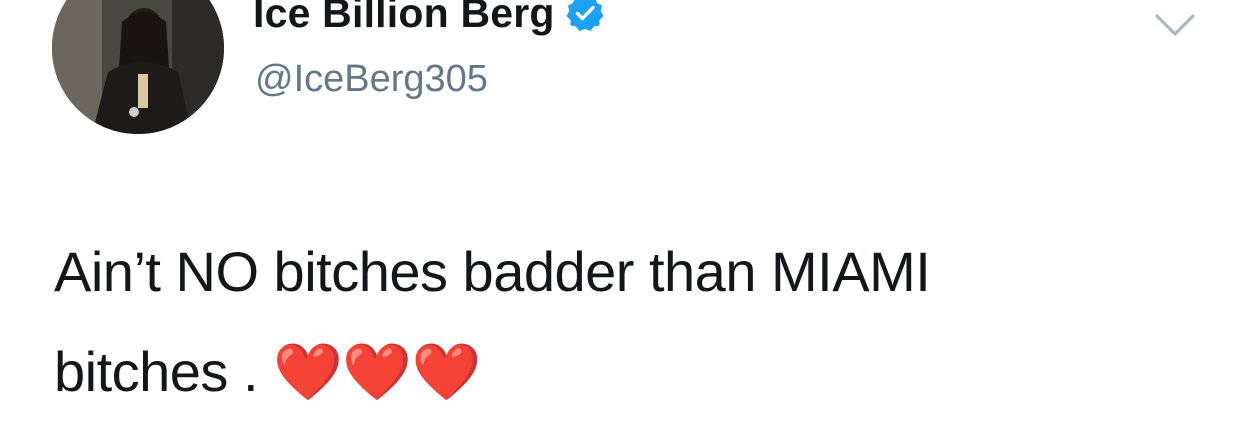  I want to click on verified-badge-icon, so click(585, 16).